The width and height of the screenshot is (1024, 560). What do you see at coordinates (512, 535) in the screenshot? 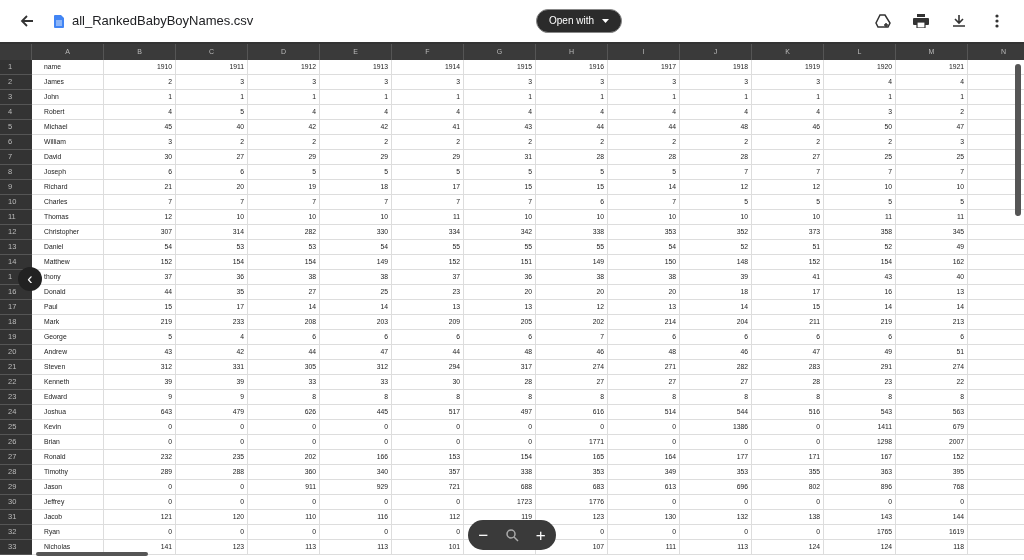
I see `zoom-icon` at bounding box center [512, 535].